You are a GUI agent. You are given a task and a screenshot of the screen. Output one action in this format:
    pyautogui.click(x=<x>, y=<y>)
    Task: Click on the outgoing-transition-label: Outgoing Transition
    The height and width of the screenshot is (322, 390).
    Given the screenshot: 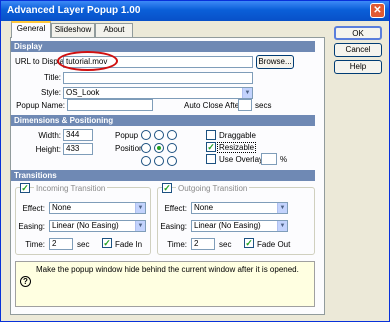 What is the action you would take?
    pyautogui.click(x=213, y=188)
    